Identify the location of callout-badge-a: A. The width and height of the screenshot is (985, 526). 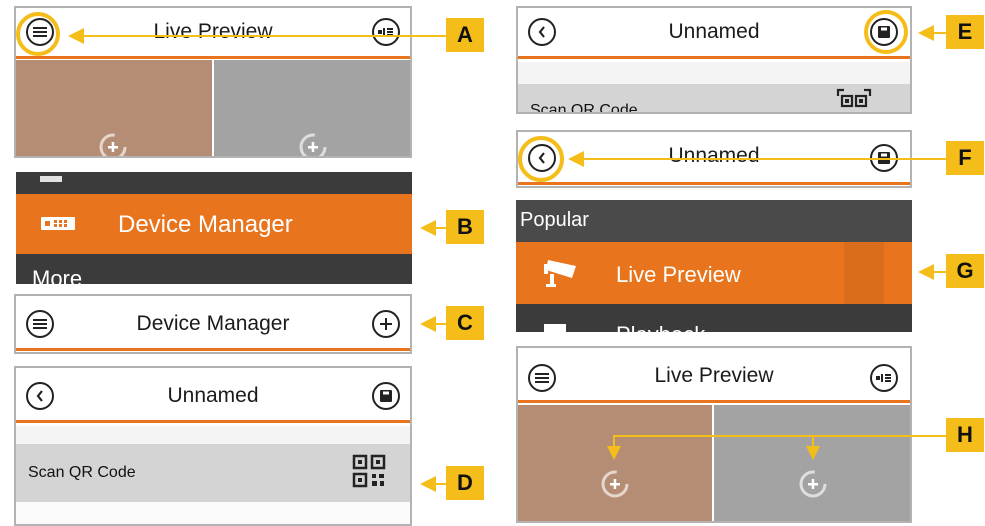
(465, 35).